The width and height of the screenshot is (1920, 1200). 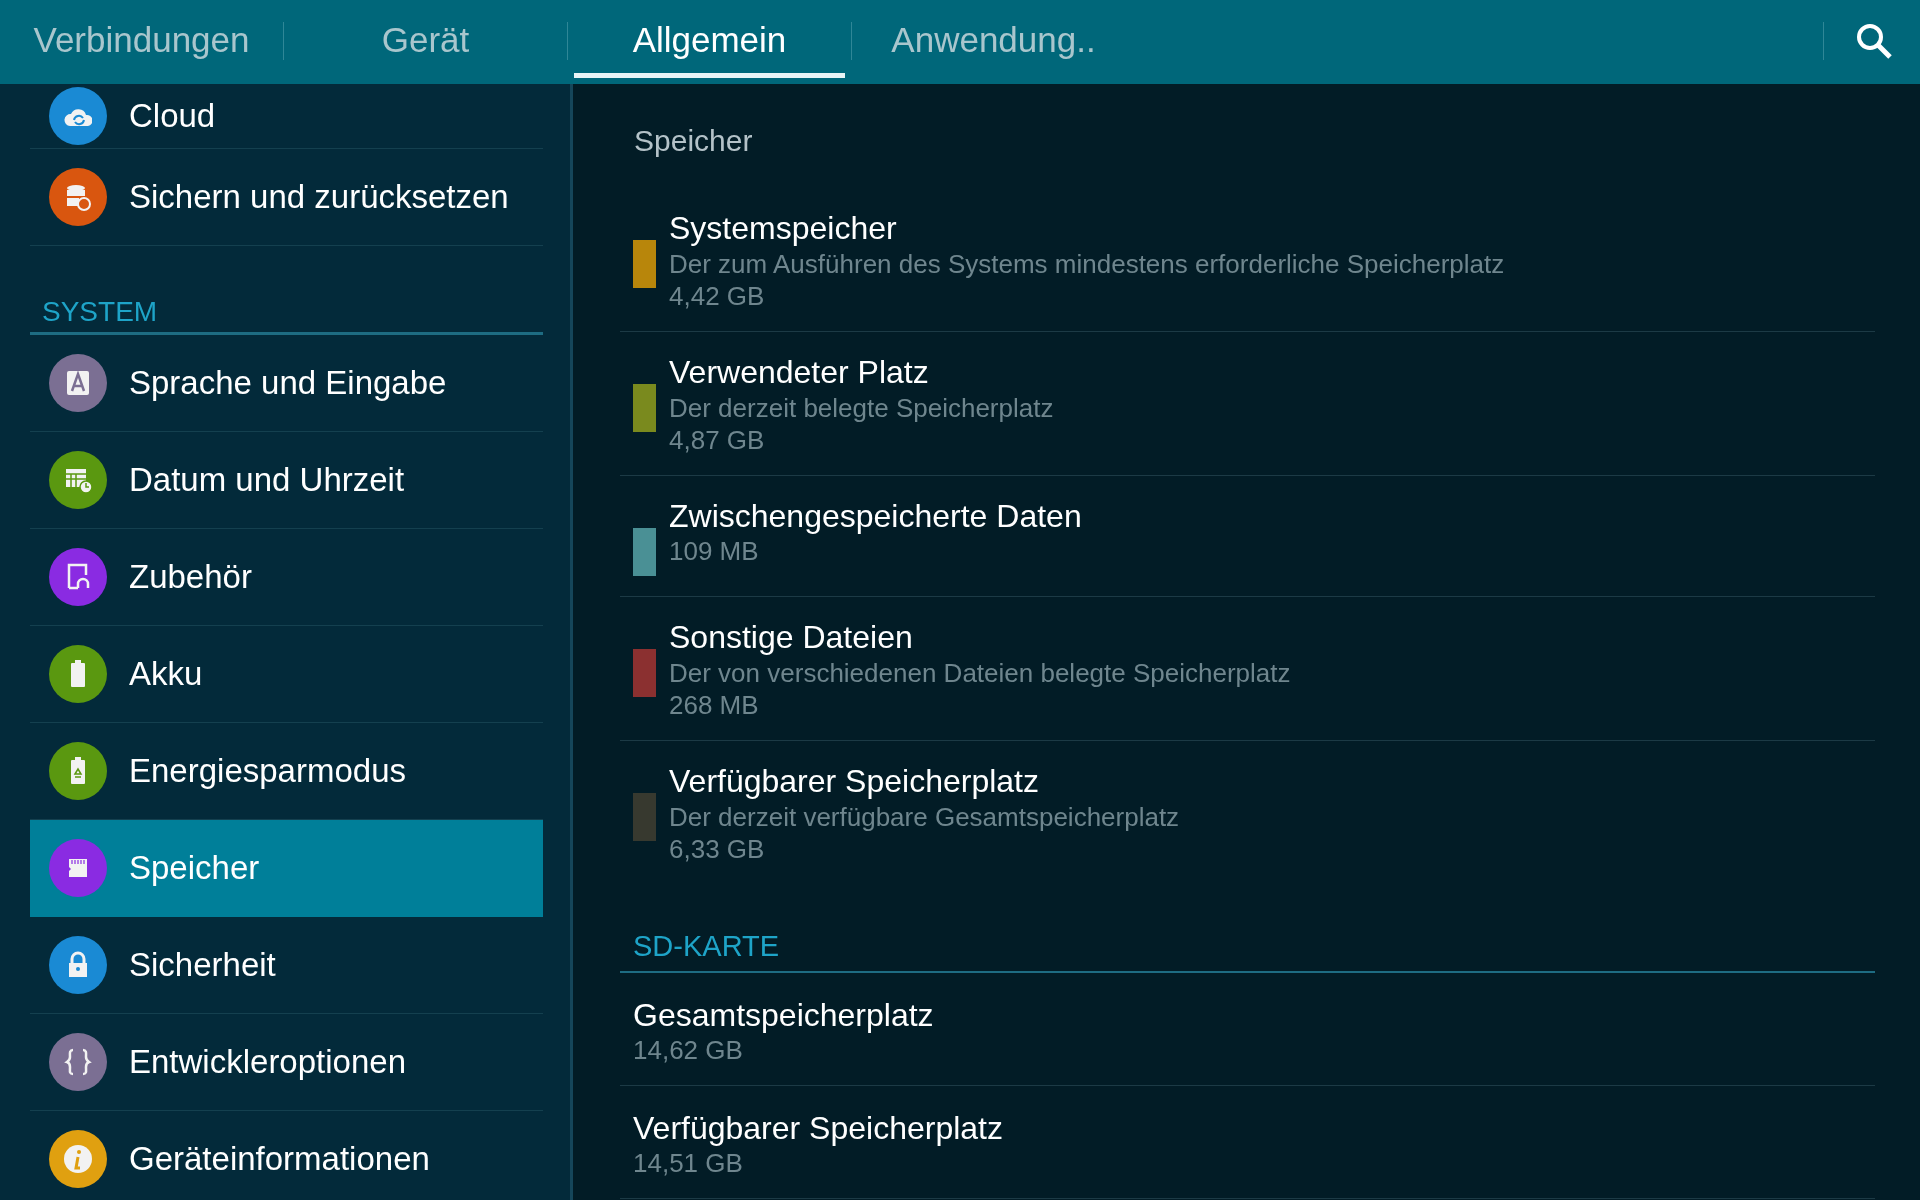 I want to click on cloud-icon, so click(x=78, y=116).